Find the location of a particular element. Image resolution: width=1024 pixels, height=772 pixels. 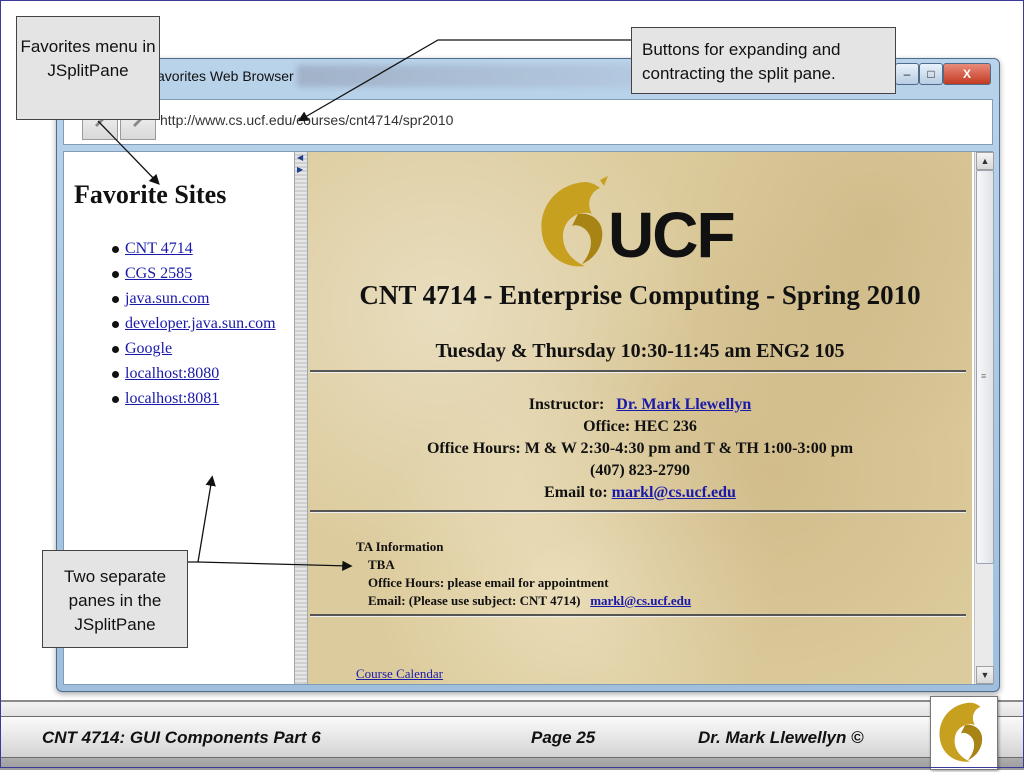

callout-favorites-menu: Favorites menu in JSplitPane is located at coordinates (88, 68).